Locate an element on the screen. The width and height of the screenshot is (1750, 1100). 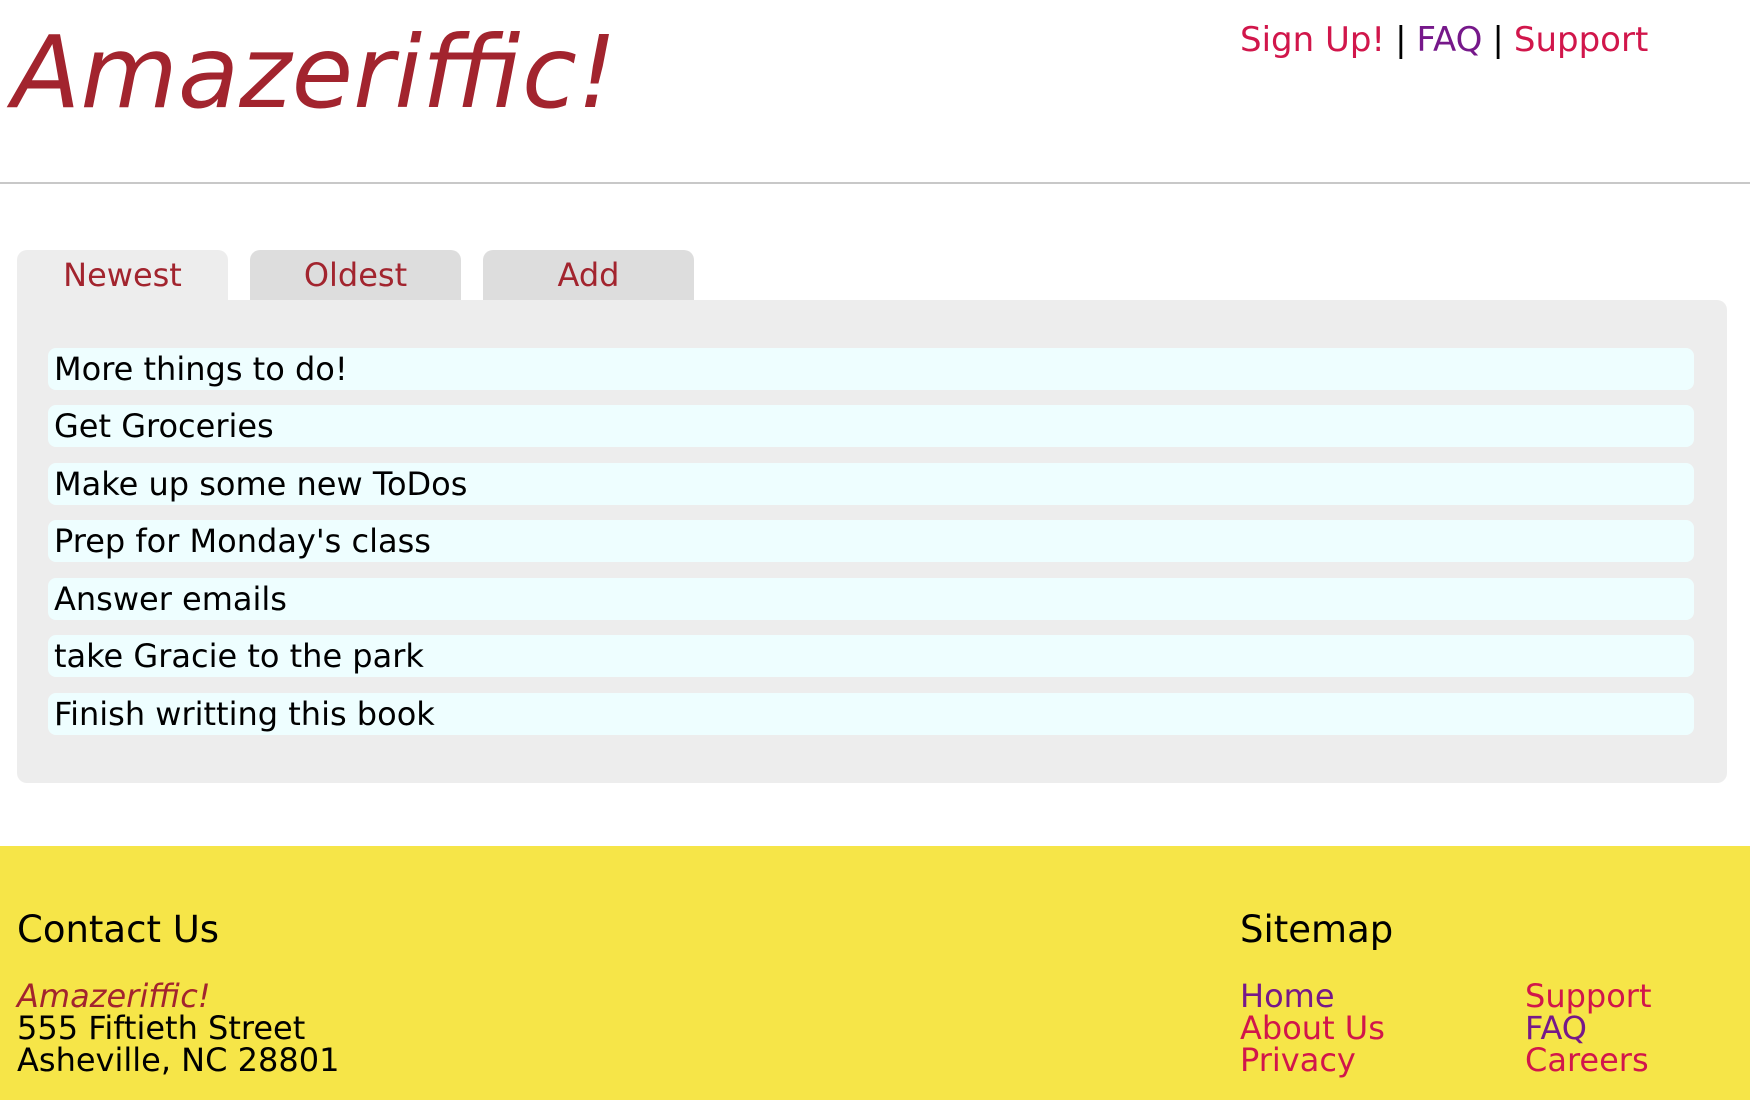
contact-title: Contact Us is located at coordinates (118, 929).